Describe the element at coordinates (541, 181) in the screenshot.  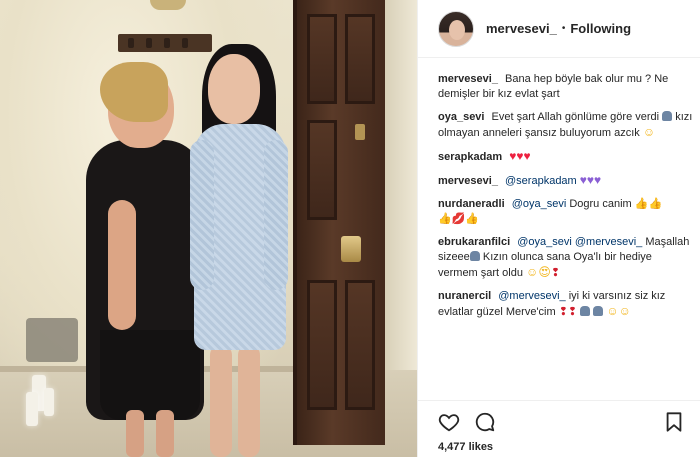
I see `comment-mention: @serapkadam` at that location.